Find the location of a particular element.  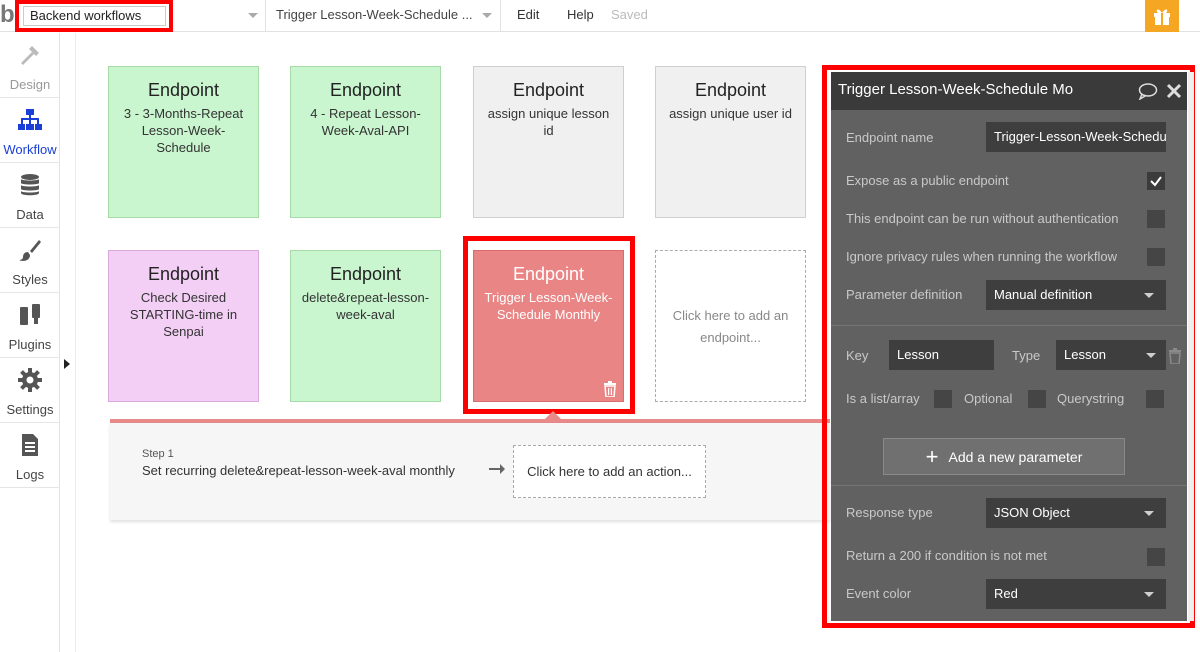

checkmark-icon is located at coordinates (1156, 181).